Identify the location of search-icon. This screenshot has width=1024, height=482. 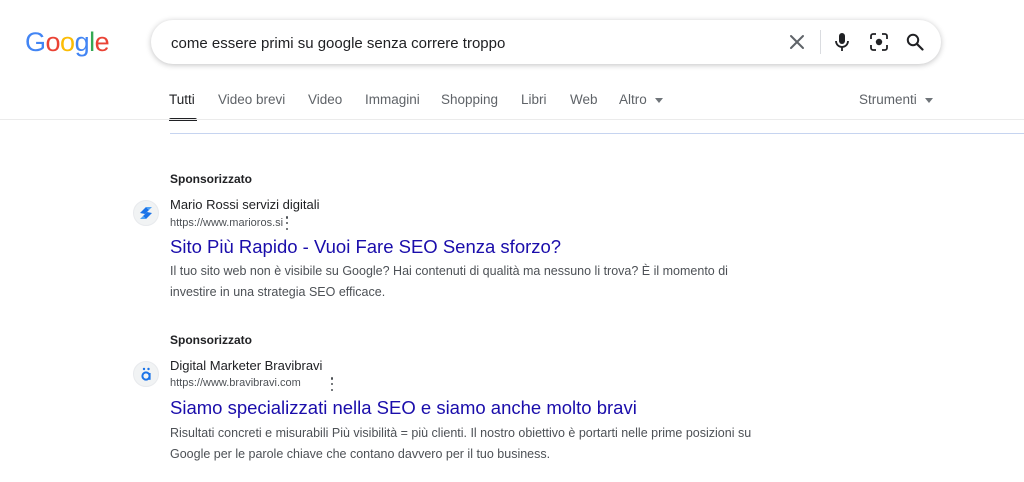
(915, 42).